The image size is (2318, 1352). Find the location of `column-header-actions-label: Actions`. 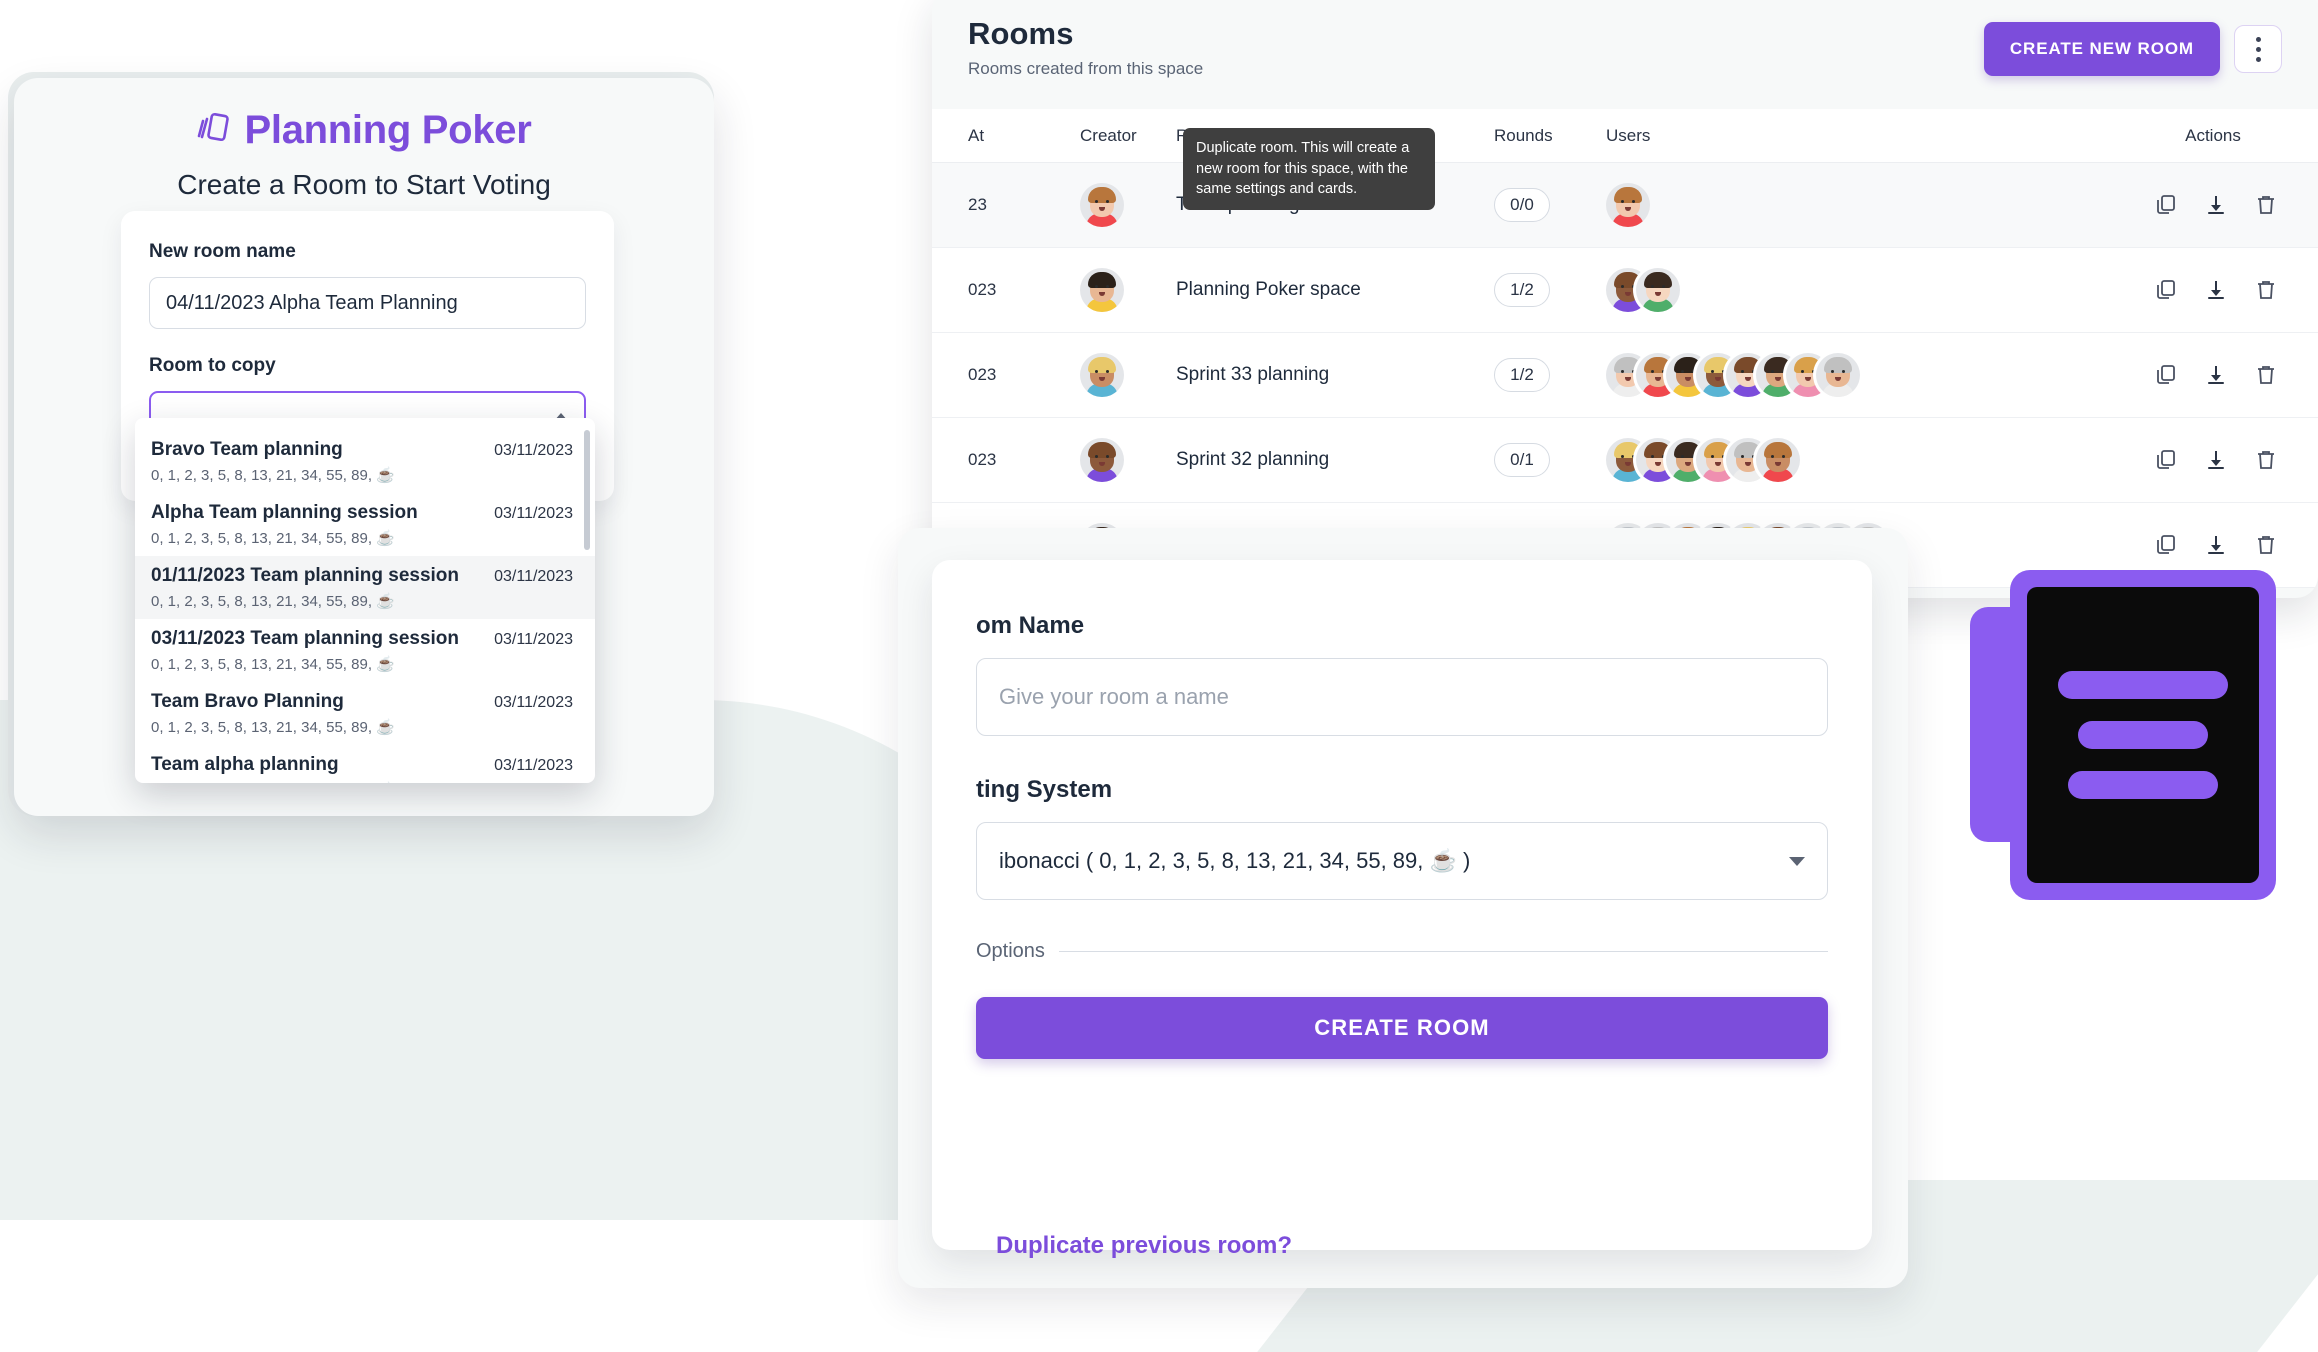

column-header-actions-label: Actions is located at coordinates (2213, 135).